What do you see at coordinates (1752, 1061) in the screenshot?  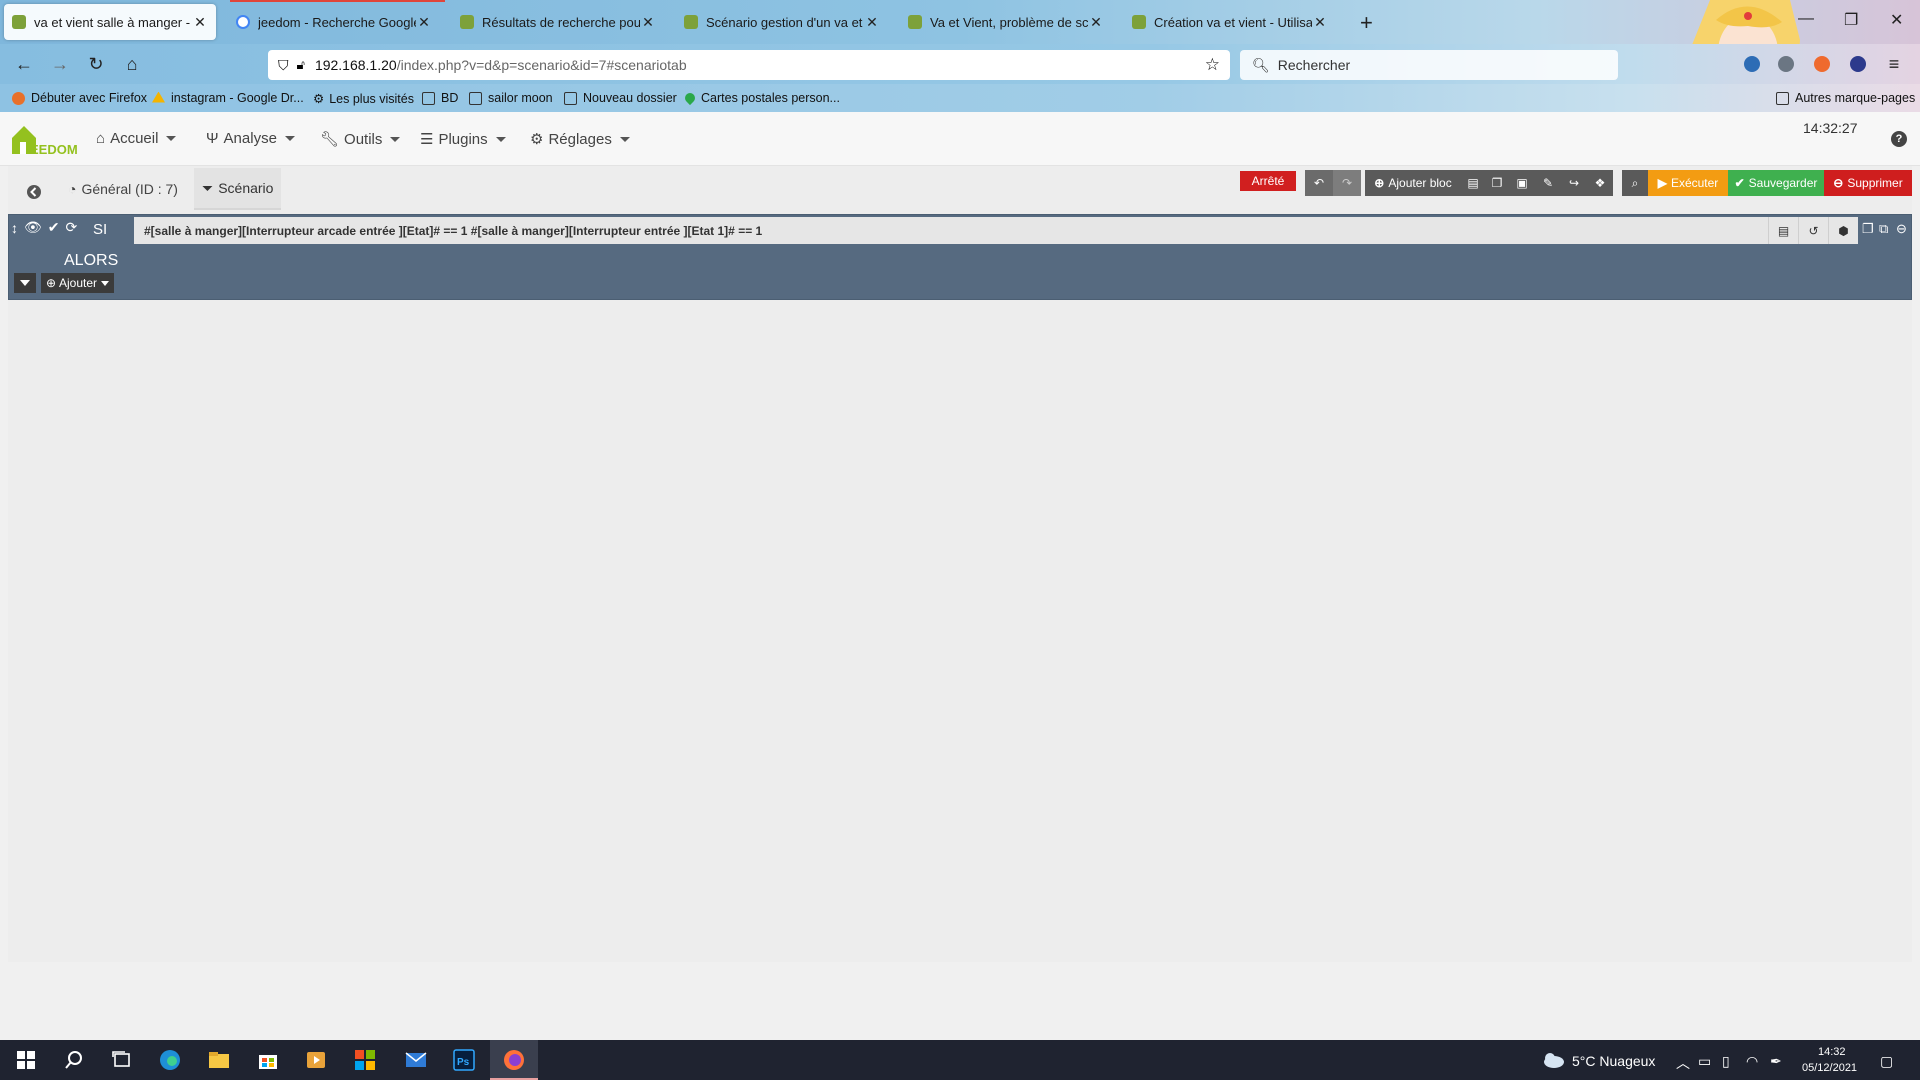 I see `wifi-icon: ◠` at bounding box center [1752, 1061].